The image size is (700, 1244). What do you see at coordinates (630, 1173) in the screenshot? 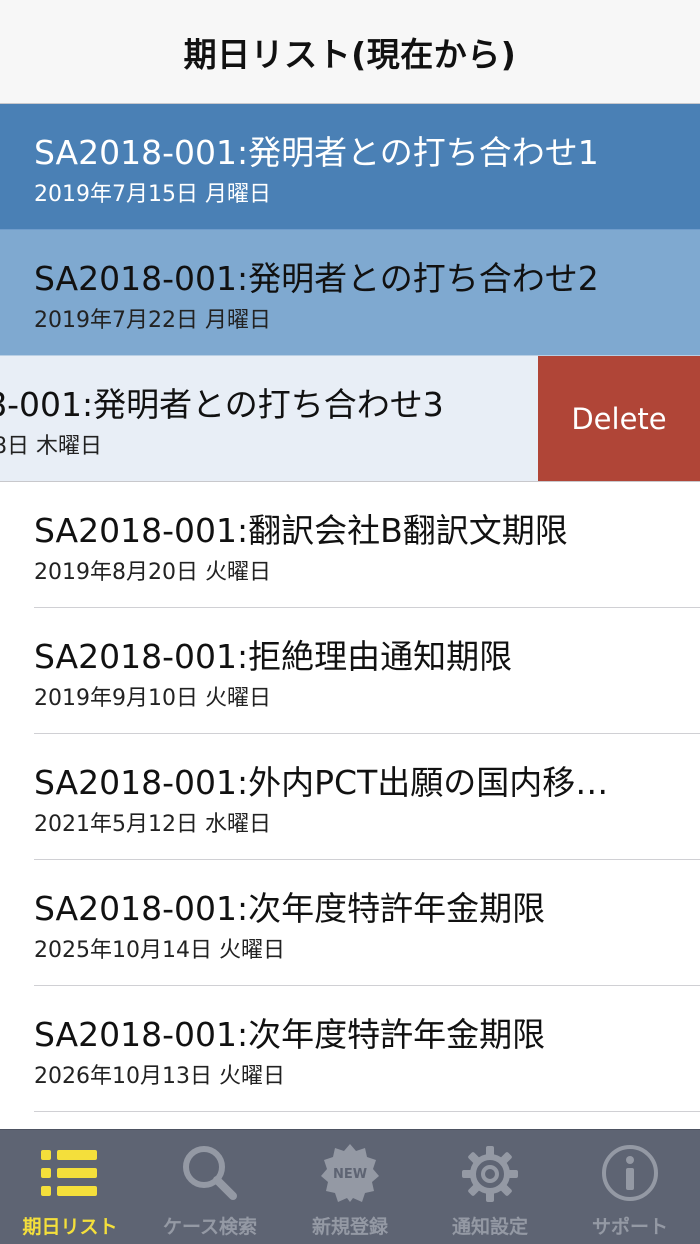
I see `info-icon` at bounding box center [630, 1173].